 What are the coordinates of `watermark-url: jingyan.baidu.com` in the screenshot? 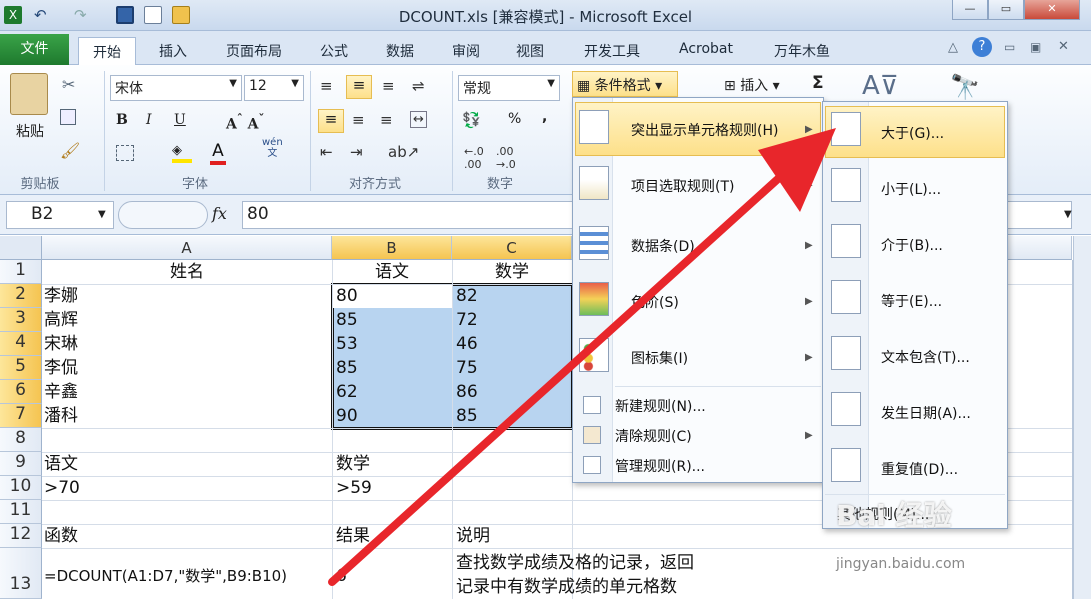 It's located at (901, 564).